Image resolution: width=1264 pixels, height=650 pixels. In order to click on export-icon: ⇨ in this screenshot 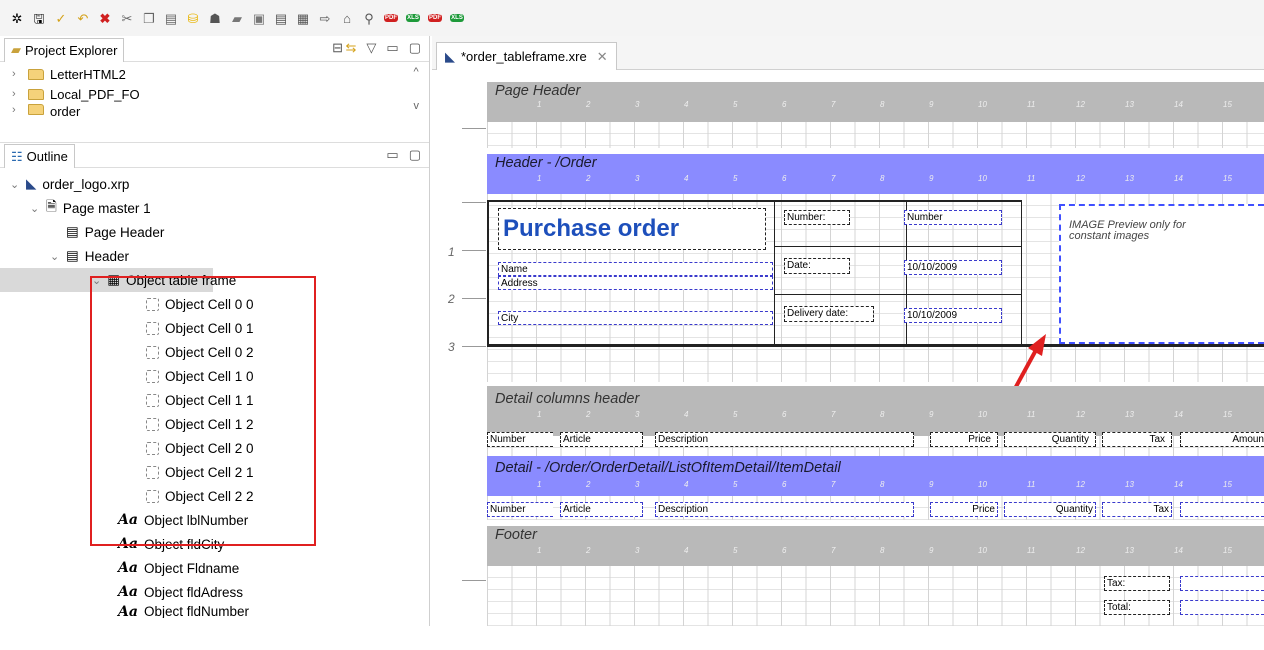, I will do `click(325, 18)`.